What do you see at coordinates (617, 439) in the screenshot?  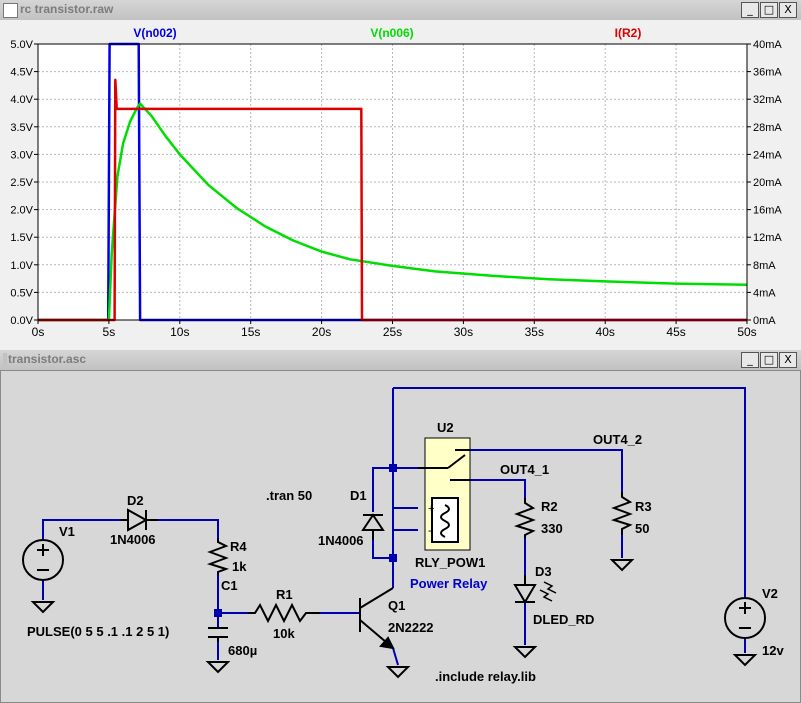 I see `out4-2-net-label: OUT4_2` at bounding box center [617, 439].